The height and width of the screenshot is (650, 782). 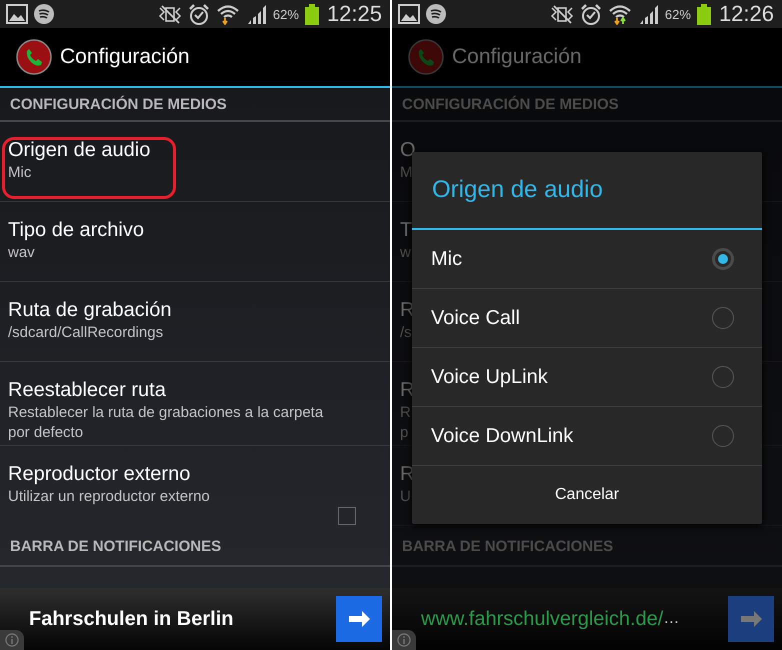 I want to click on setting-summary: w, so click(x=405, y=253).